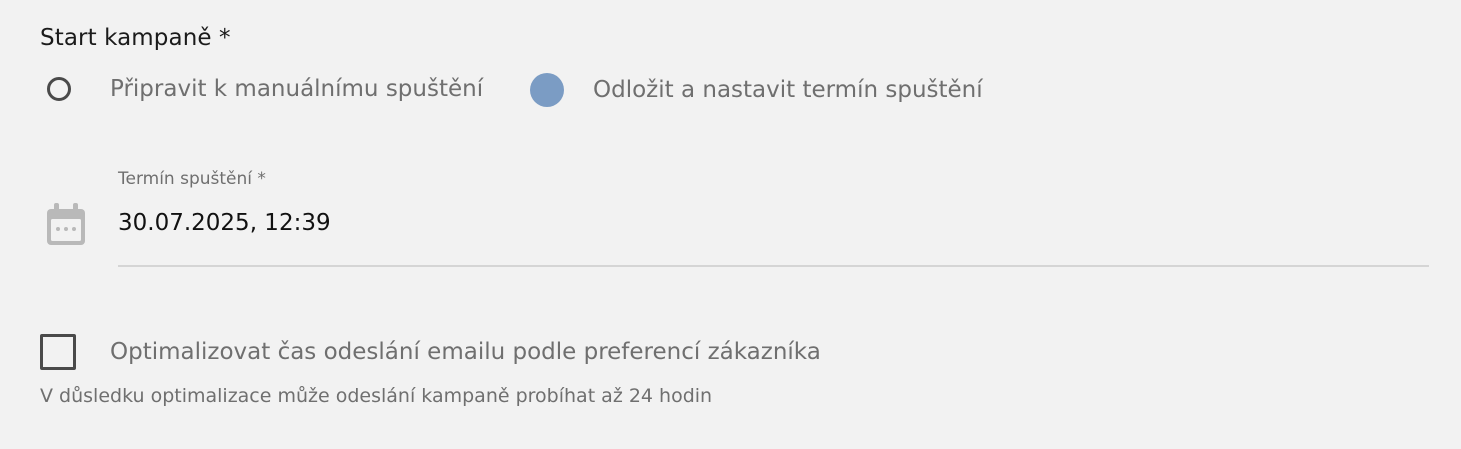 The width and height of the screenshot is (1461, 449). Describe the element at coordinates (296, 89) in the screenshot. I see `radio-manual-start-label: Připravit k manuálnímu spuštění` at that location.